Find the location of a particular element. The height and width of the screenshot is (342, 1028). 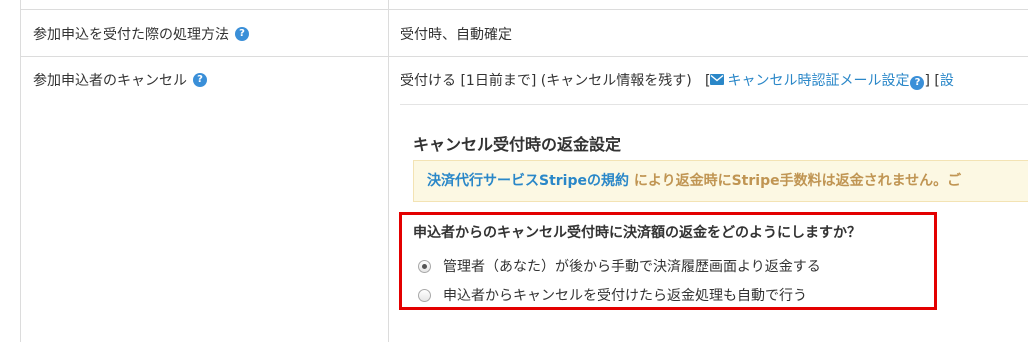

row-label-text: 参加申込を受付た際の処理方法 is located at coordinates (131, 35).